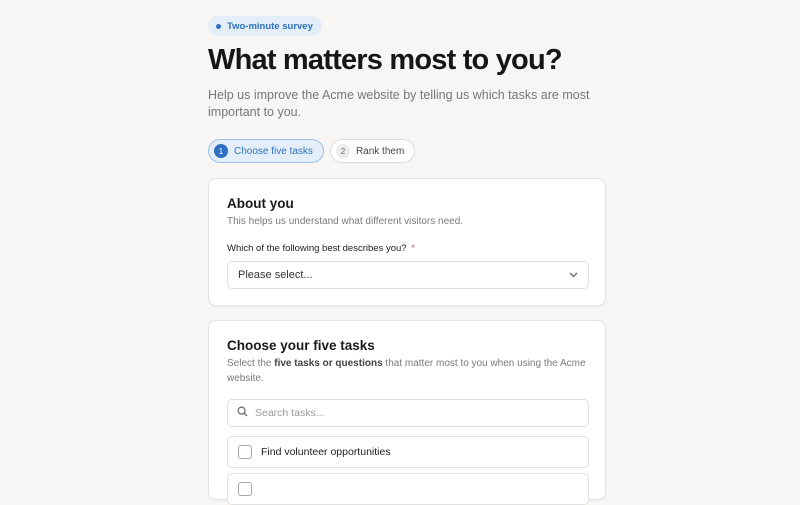 The image size is (800, 505). What do you see at coordinates (221, 151) in the screenshot?
I see `step-number: 1` at bounding box center [221, 151].